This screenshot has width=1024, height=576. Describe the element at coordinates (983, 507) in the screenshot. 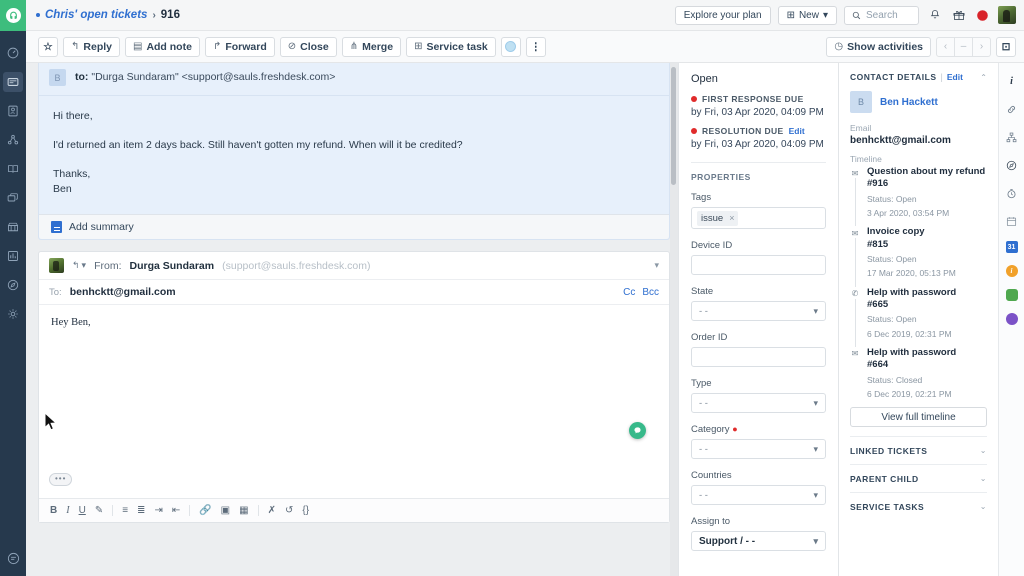

I see `chevron-down-icon: ⌄` at that location.